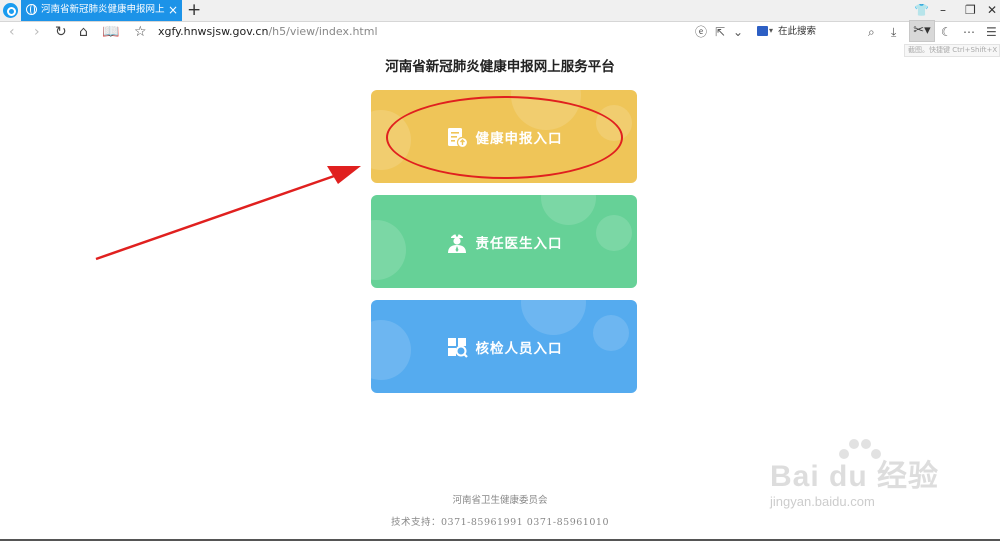 The image size is (1000, 541). What do you see at coordinates (822, 501) in the screenshot?
I see `watermark-site: jingyan.baidu.com` at bounding box center [822, 501].